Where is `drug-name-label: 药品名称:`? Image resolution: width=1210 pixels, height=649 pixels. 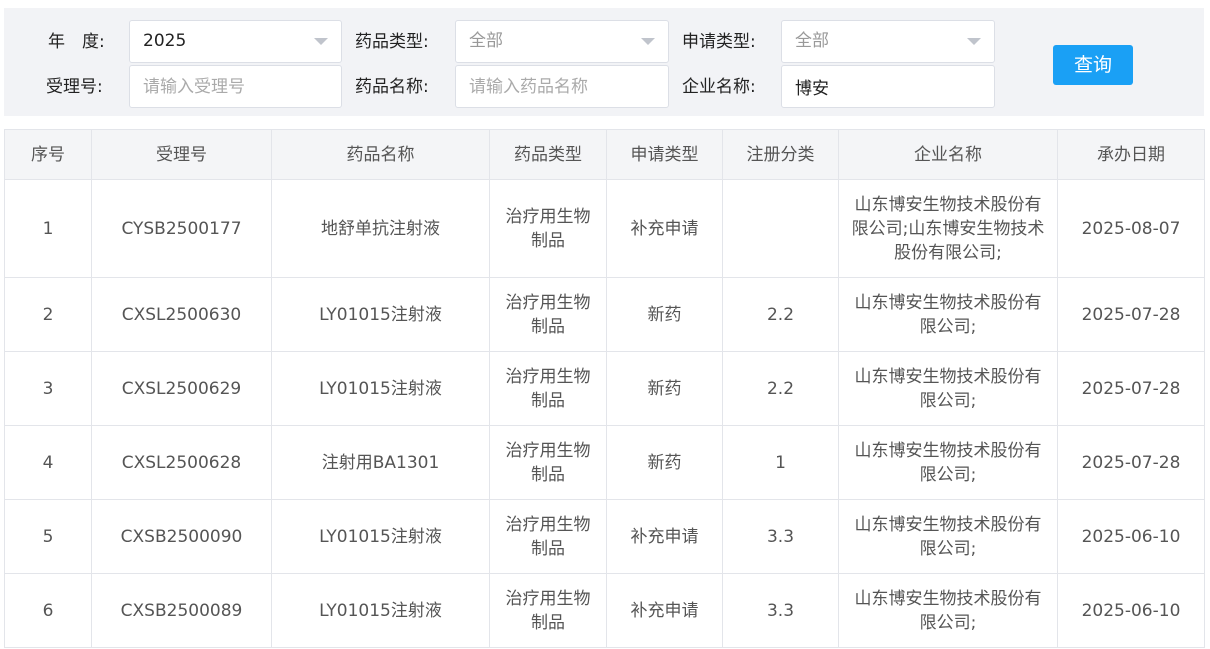 drug-name-label: 药品名称: is located at coordinates (392, 87).